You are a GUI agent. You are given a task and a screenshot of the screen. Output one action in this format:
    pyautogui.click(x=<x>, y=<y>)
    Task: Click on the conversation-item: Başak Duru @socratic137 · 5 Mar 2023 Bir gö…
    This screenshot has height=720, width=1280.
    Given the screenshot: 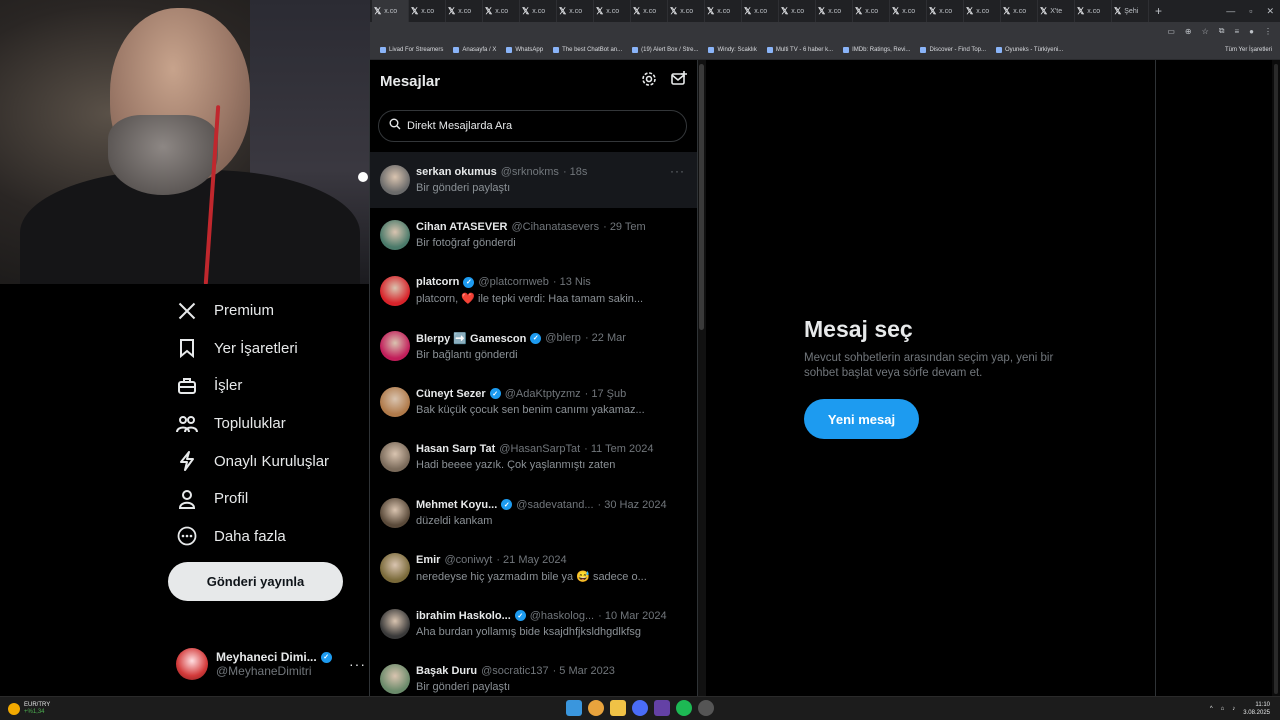 What is the action you would take?
    pyautogui.click(x=533, y=674)
    